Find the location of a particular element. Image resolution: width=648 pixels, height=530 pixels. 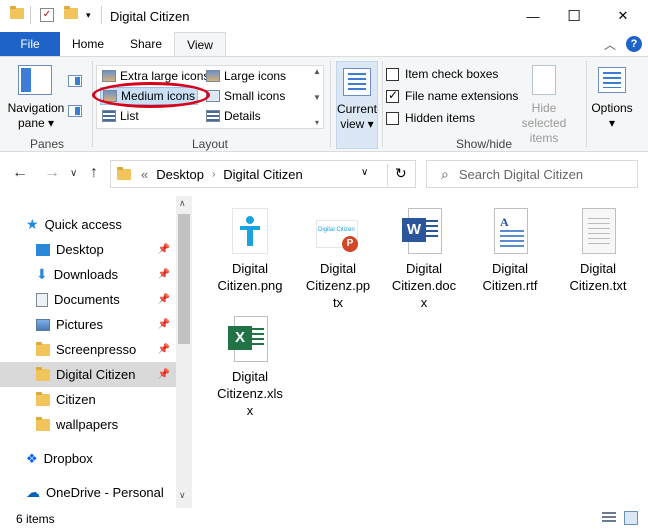

help-icon: ? is located at coordinates (634, 44).